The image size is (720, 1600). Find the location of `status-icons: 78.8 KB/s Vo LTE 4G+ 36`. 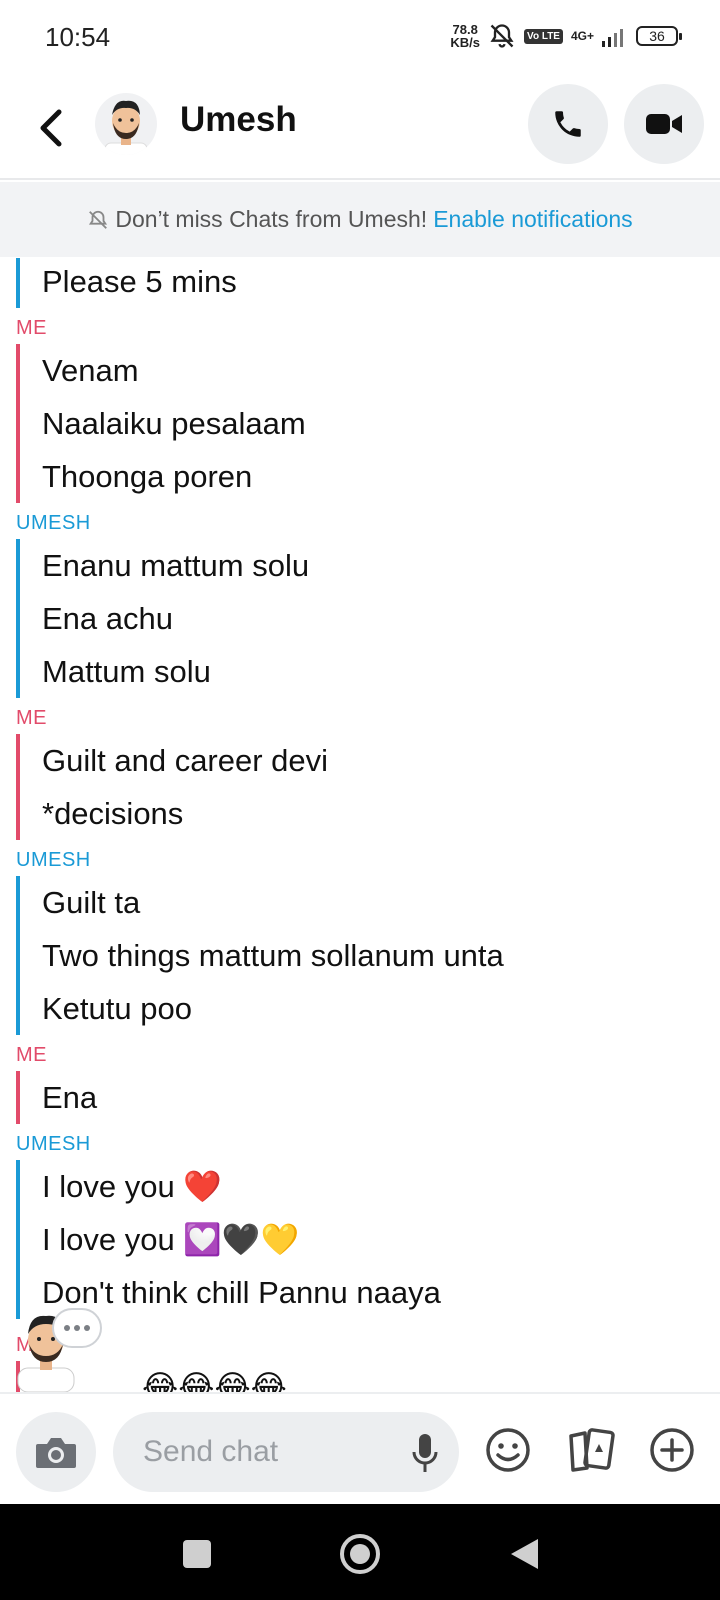

status-icons: 78.8 KB/s Vo LTE 4G+ 36 is located at coordinates (566, 36).